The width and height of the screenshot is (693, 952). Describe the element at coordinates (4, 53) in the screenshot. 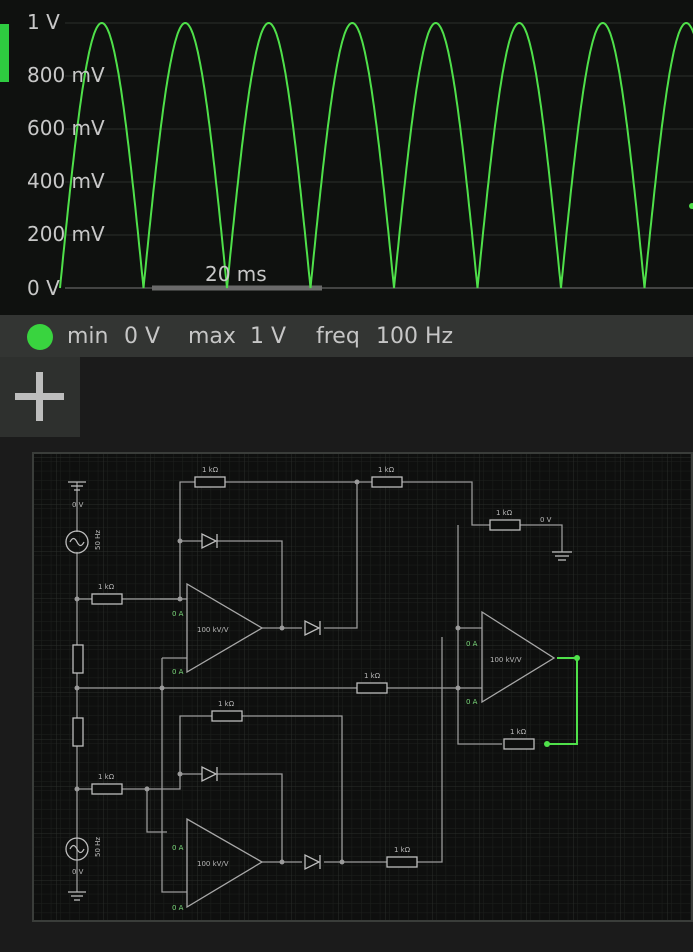

I see `trace-selected-indicator` at that location.